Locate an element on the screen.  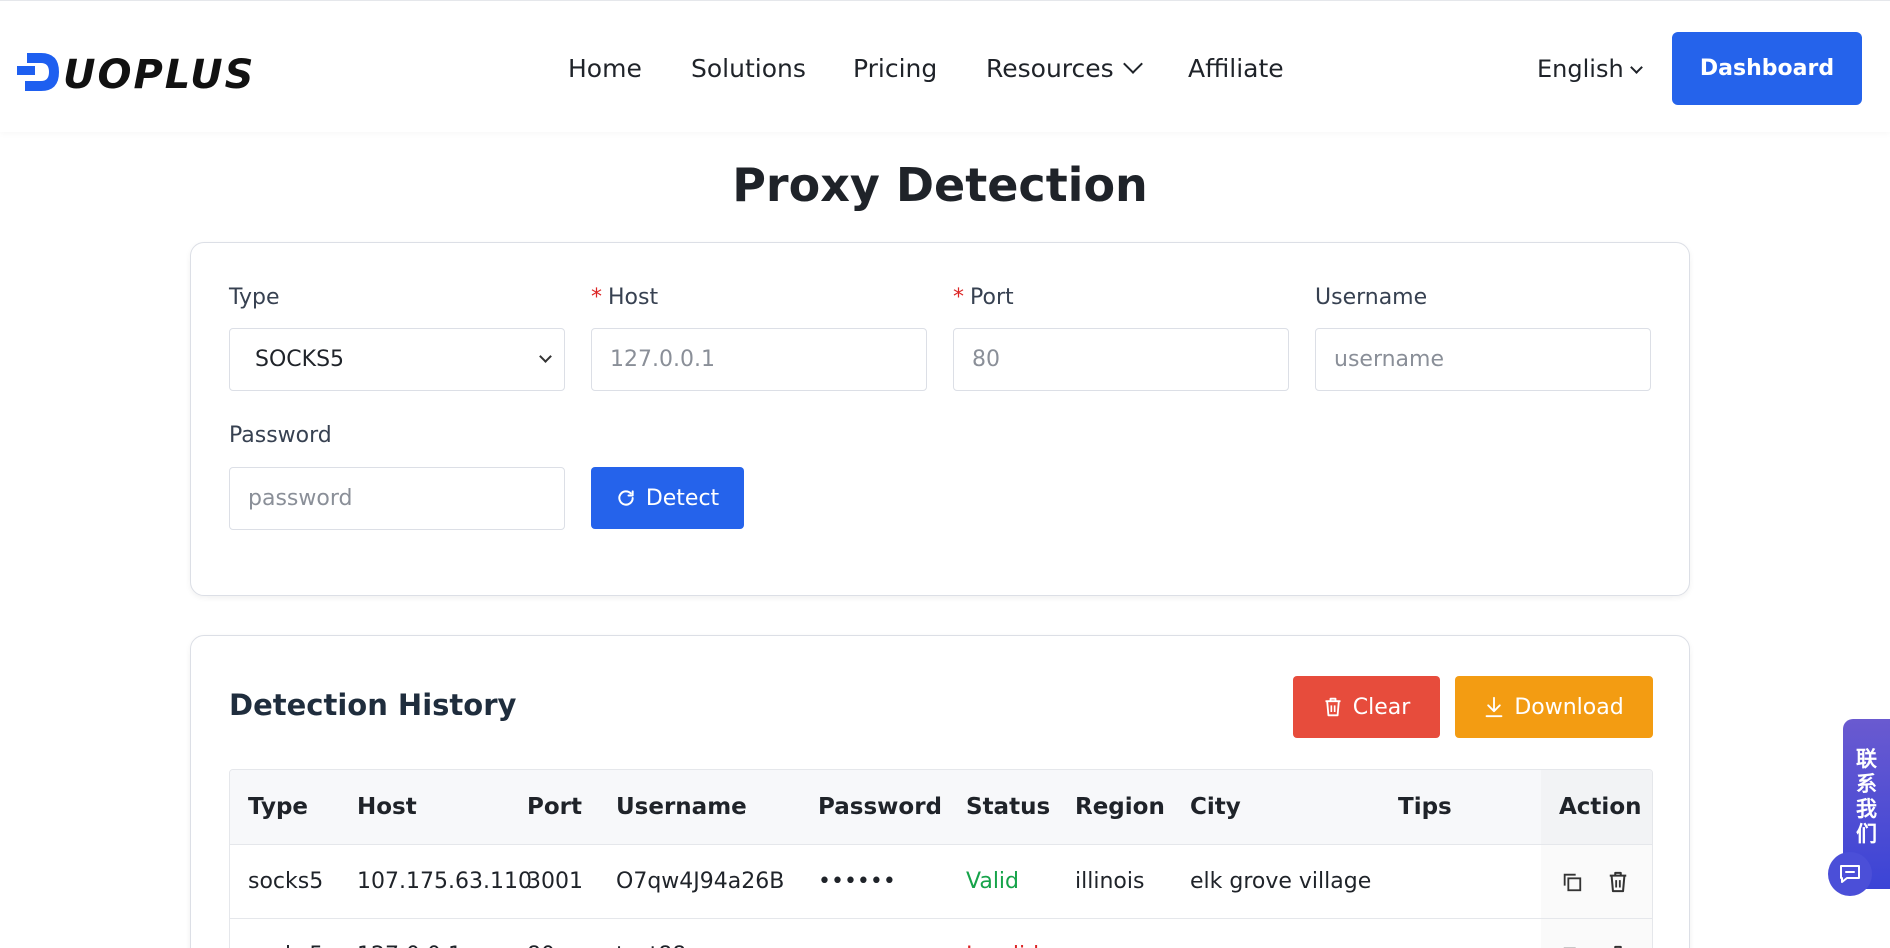
host-label-text: Host is located at coordinates (633, 297).